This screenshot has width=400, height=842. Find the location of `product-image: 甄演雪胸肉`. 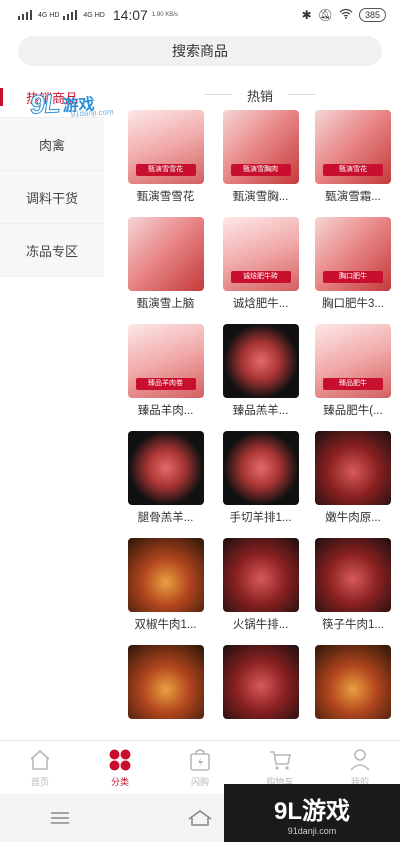

product-image: 甄演雪胸肉 is located at coordinates (260, 147).